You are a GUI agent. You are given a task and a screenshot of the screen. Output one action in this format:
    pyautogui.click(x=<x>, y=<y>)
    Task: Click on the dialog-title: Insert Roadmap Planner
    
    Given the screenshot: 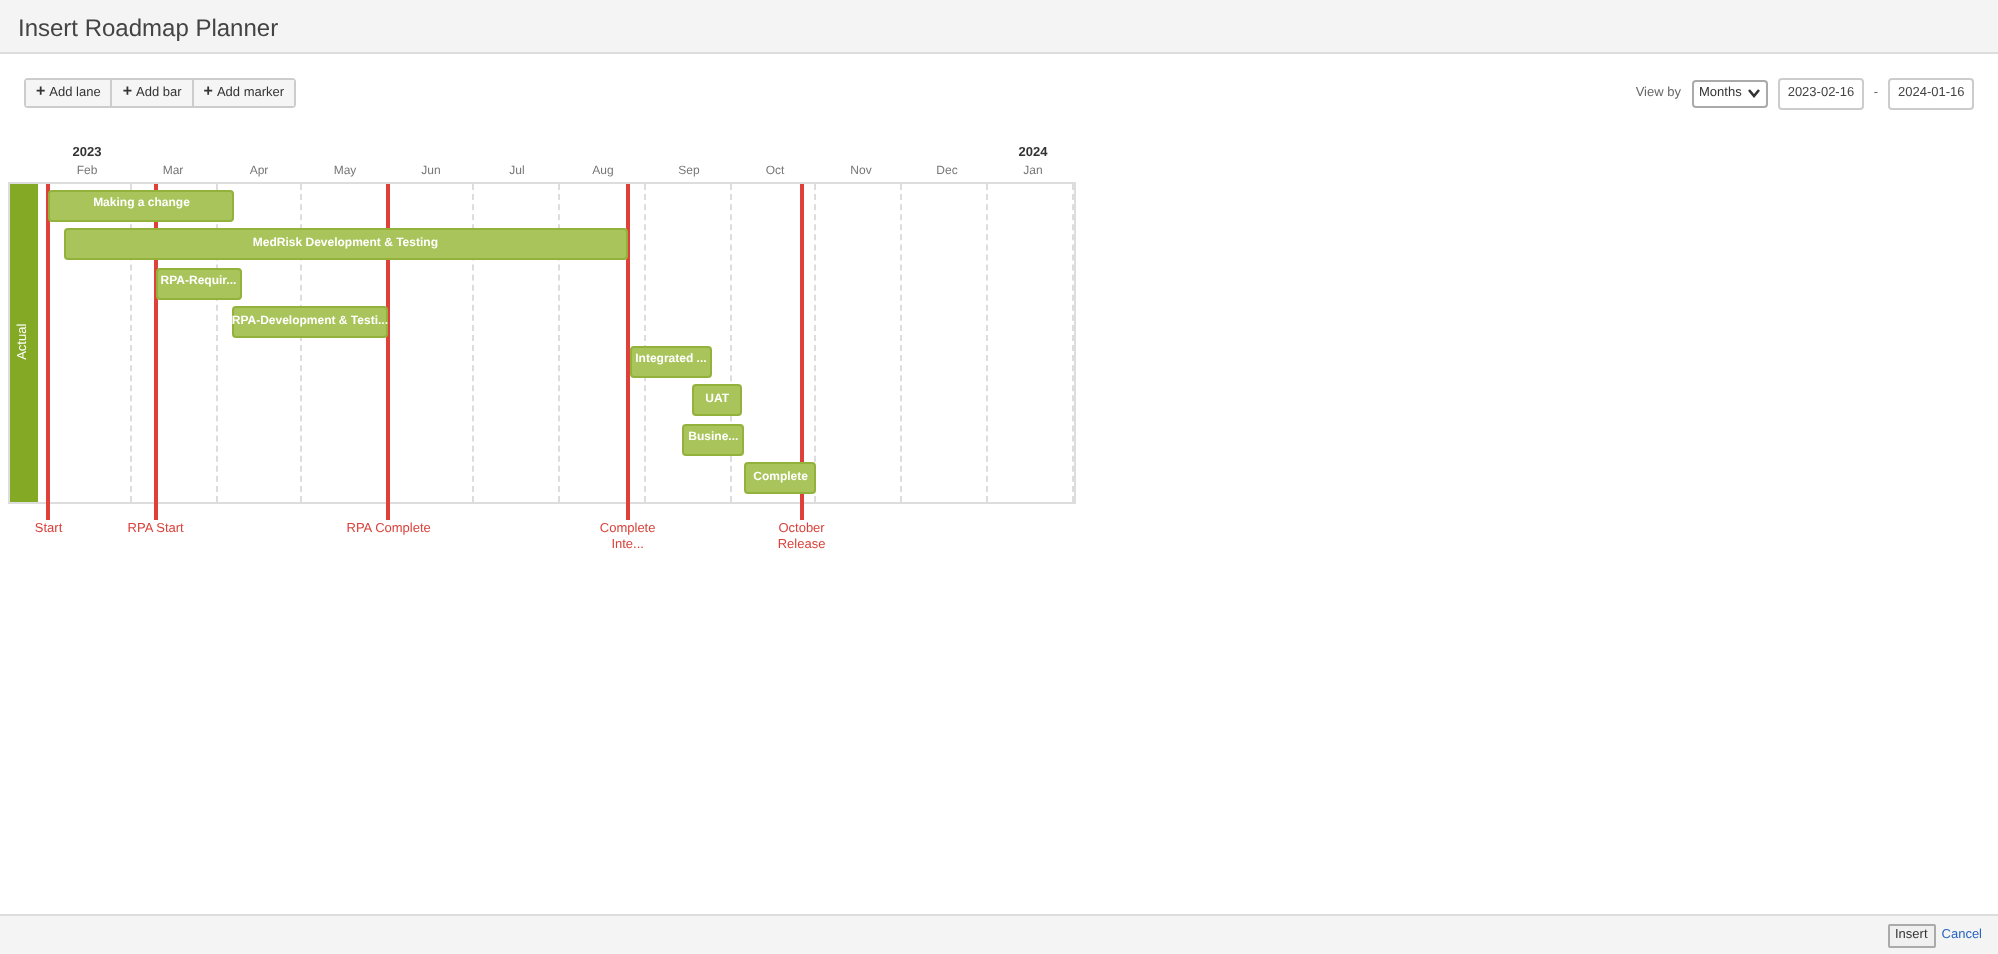 What is the action you would take?
    pyautogui.click(x=148, y=28)
    